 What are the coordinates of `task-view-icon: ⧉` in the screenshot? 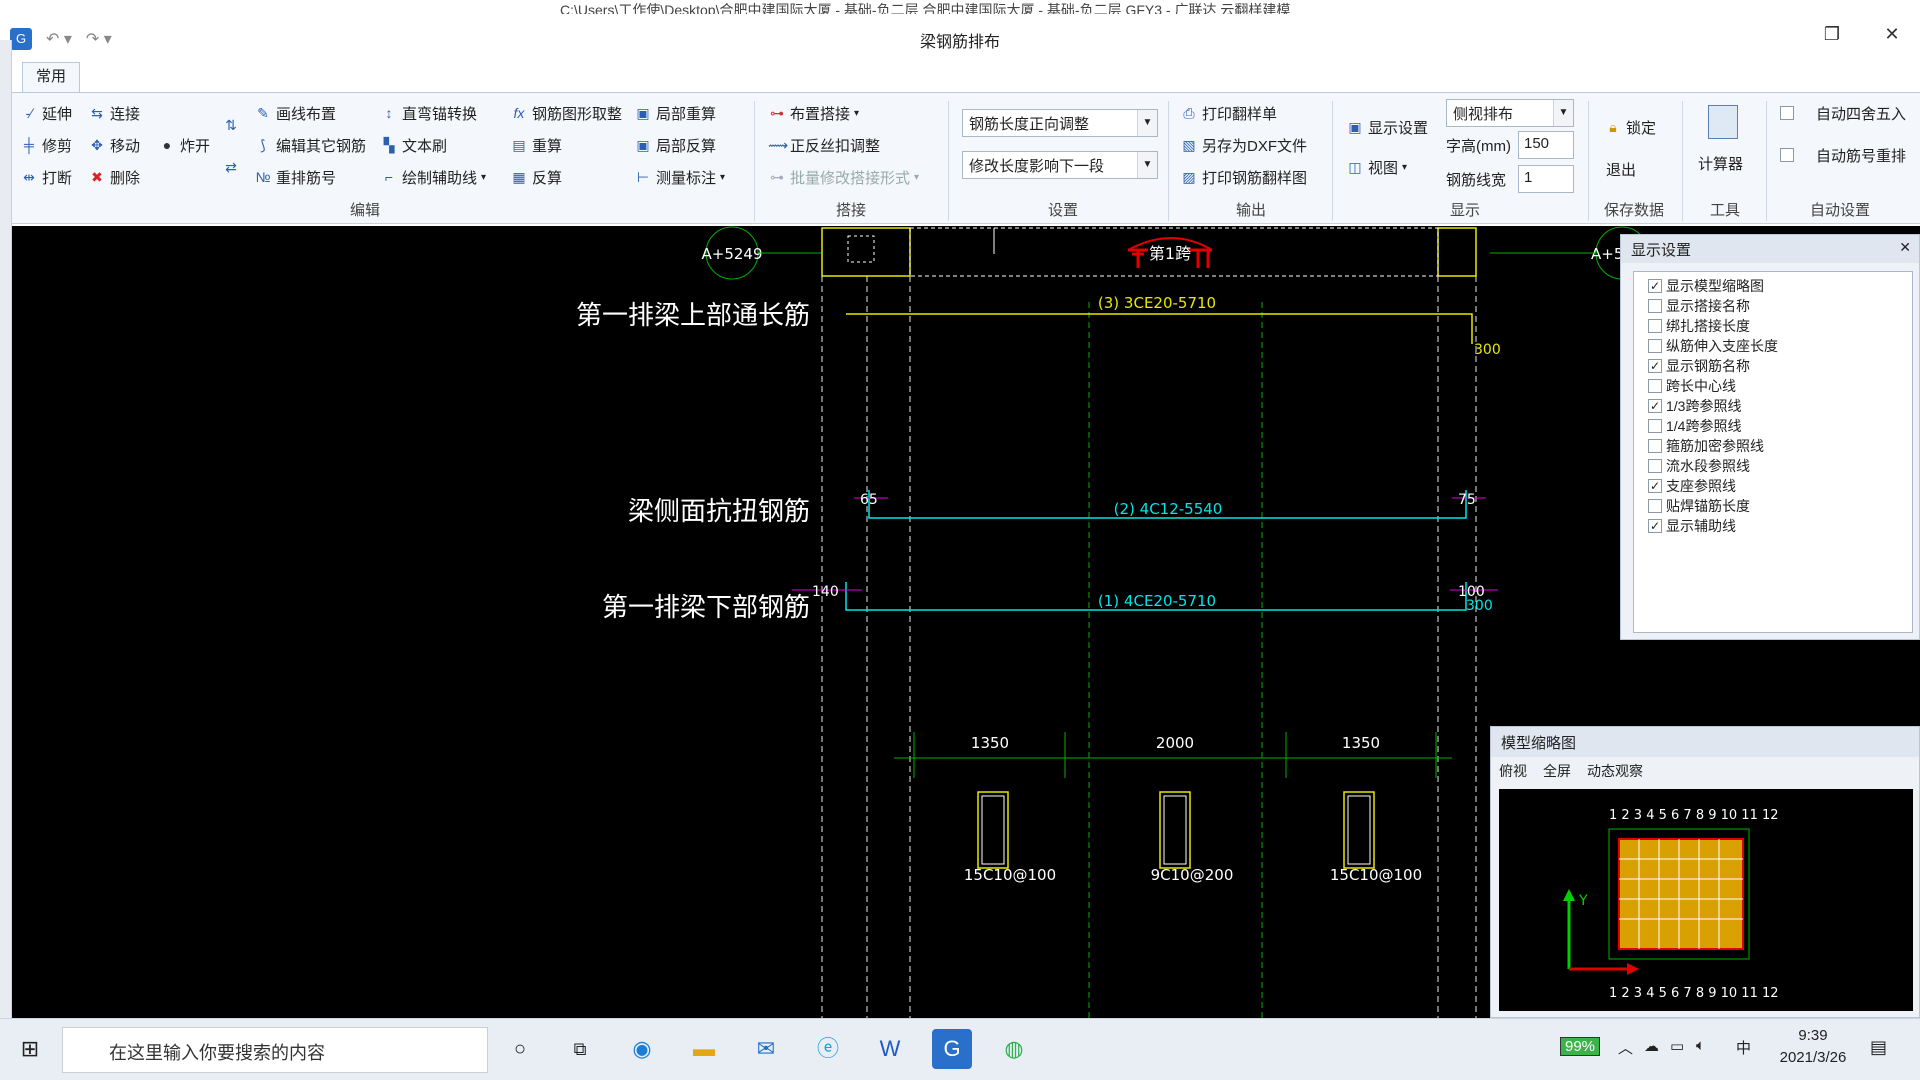 It's located at (580, 1049).